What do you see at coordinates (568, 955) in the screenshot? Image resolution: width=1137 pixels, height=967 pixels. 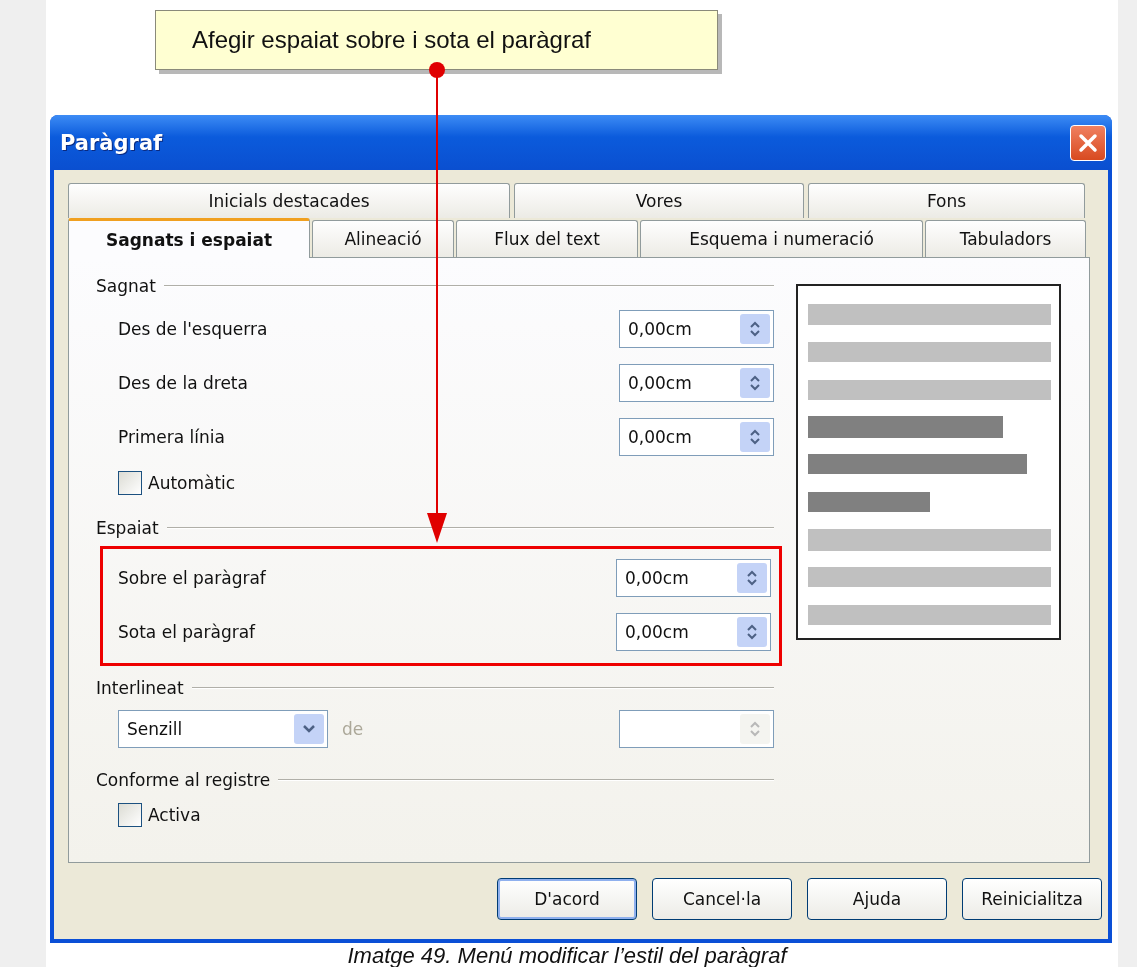 I see `figure-caption: Imatge 49. Menú modificar l’estil del paràgraf` at bounding box center [568, 955].